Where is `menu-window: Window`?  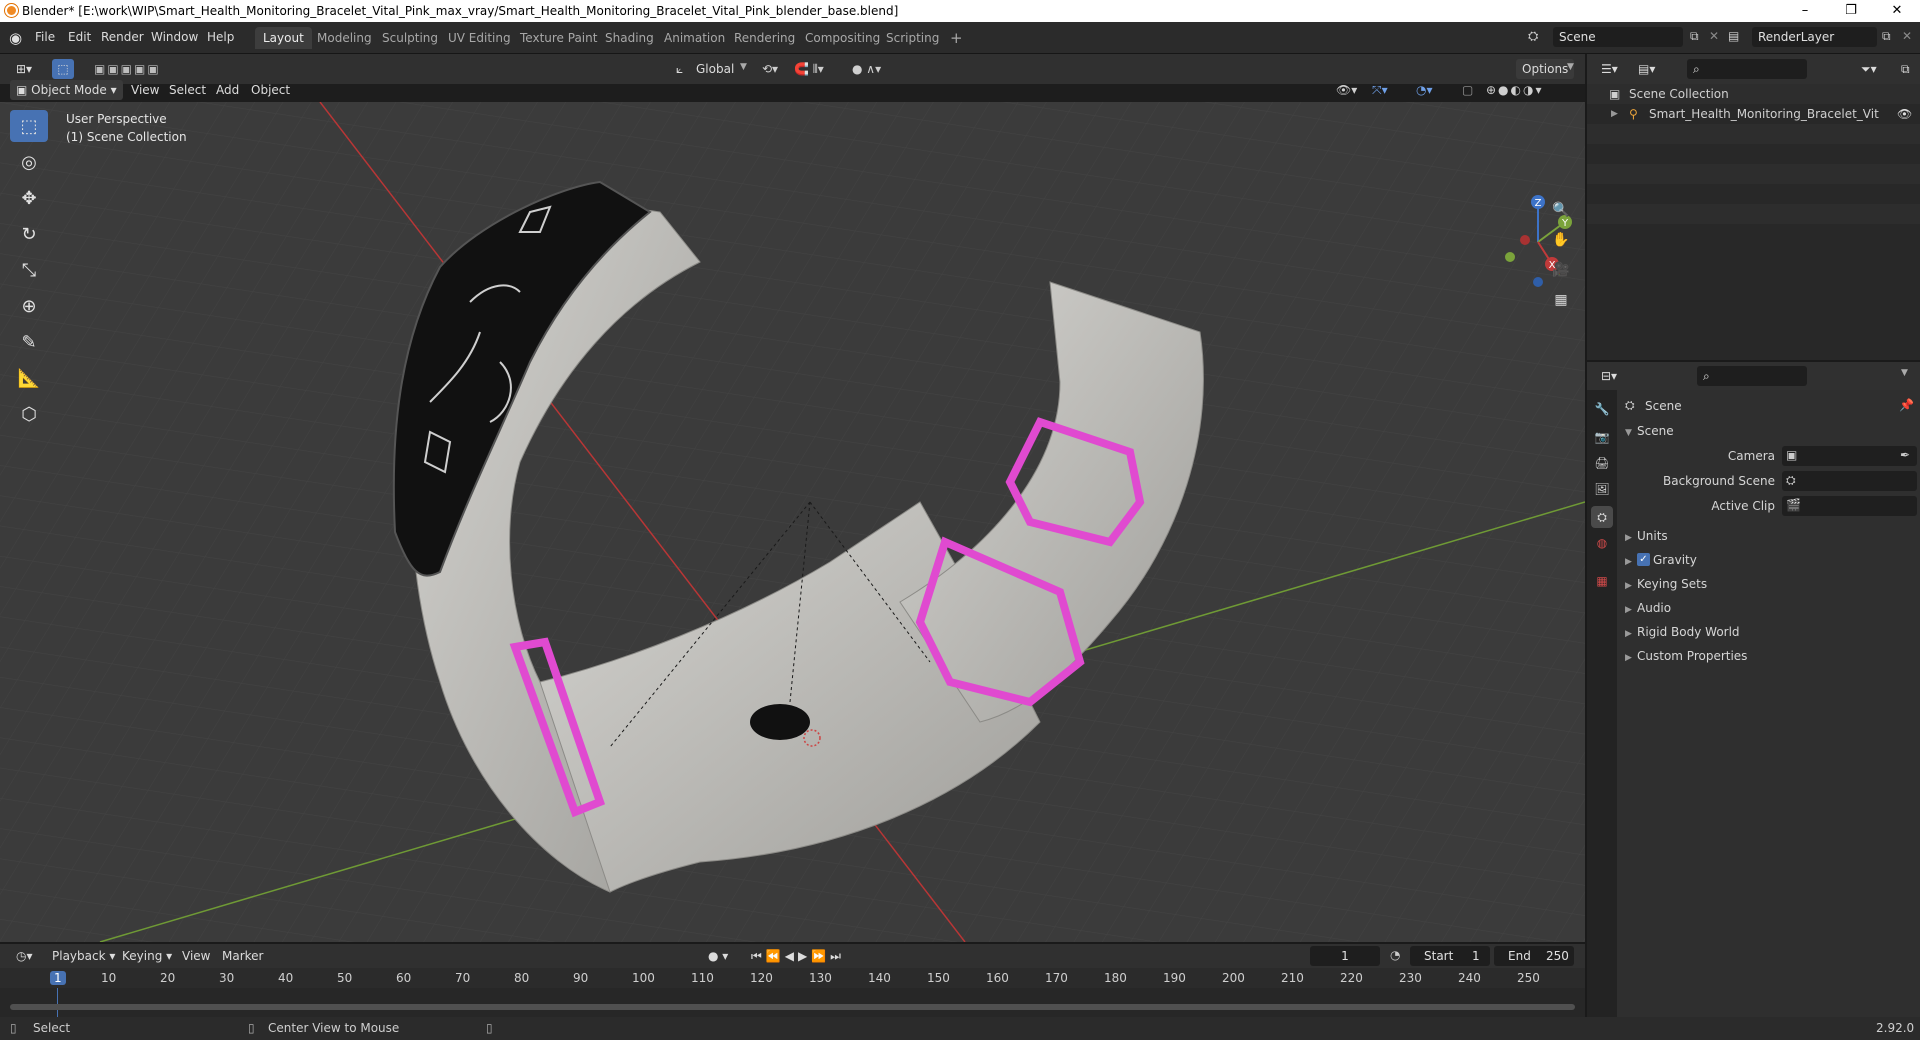
menu-window: Window is located at coordinates (174, 37).